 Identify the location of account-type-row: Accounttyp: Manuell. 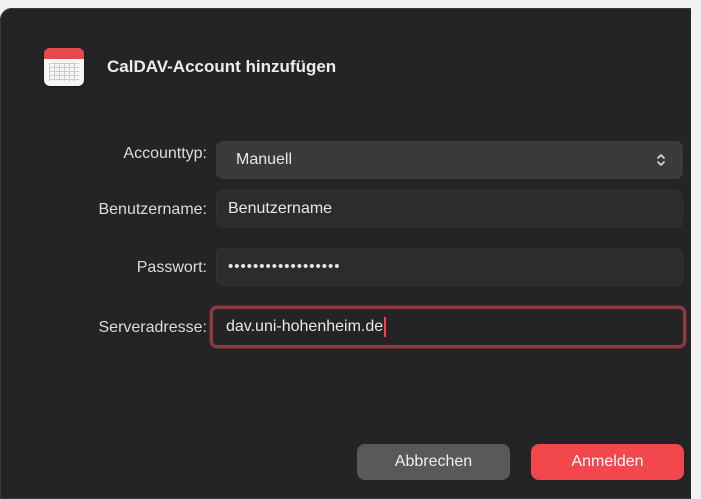
(350, 156).